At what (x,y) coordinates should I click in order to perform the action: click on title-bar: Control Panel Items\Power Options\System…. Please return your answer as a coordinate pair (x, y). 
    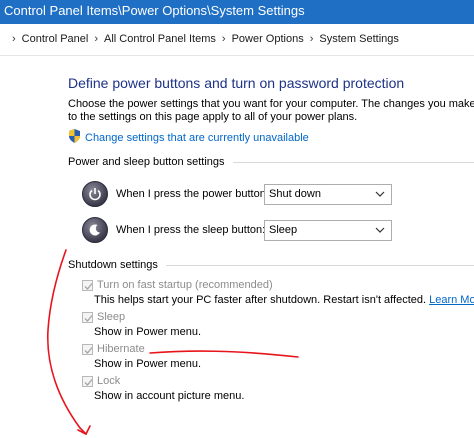
    Looking at the image, I should click on (237, 12).